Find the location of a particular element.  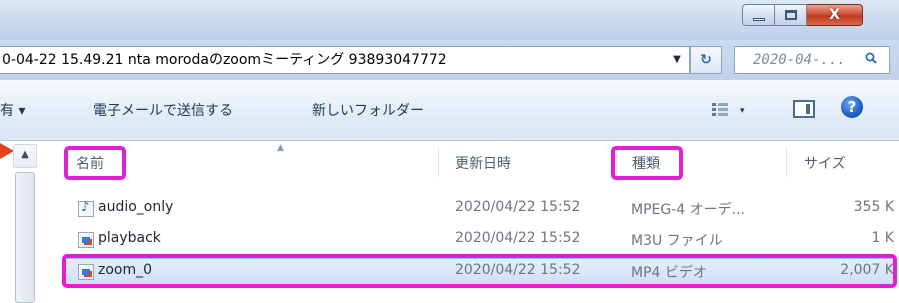

column-date-header: 更新日時 is located at coordinates (483, 163).